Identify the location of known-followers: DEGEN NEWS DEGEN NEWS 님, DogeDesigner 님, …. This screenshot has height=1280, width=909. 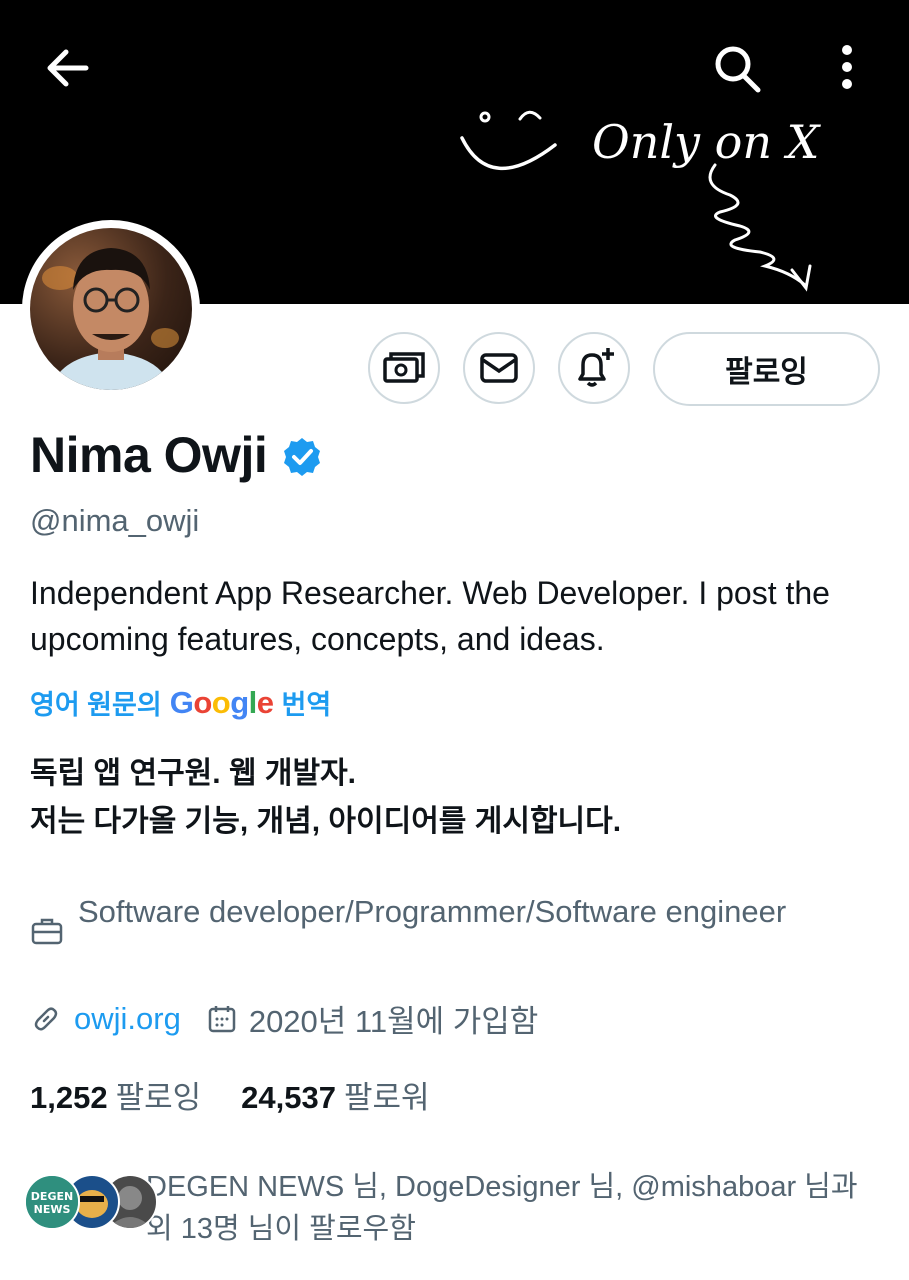
(445, 1208).